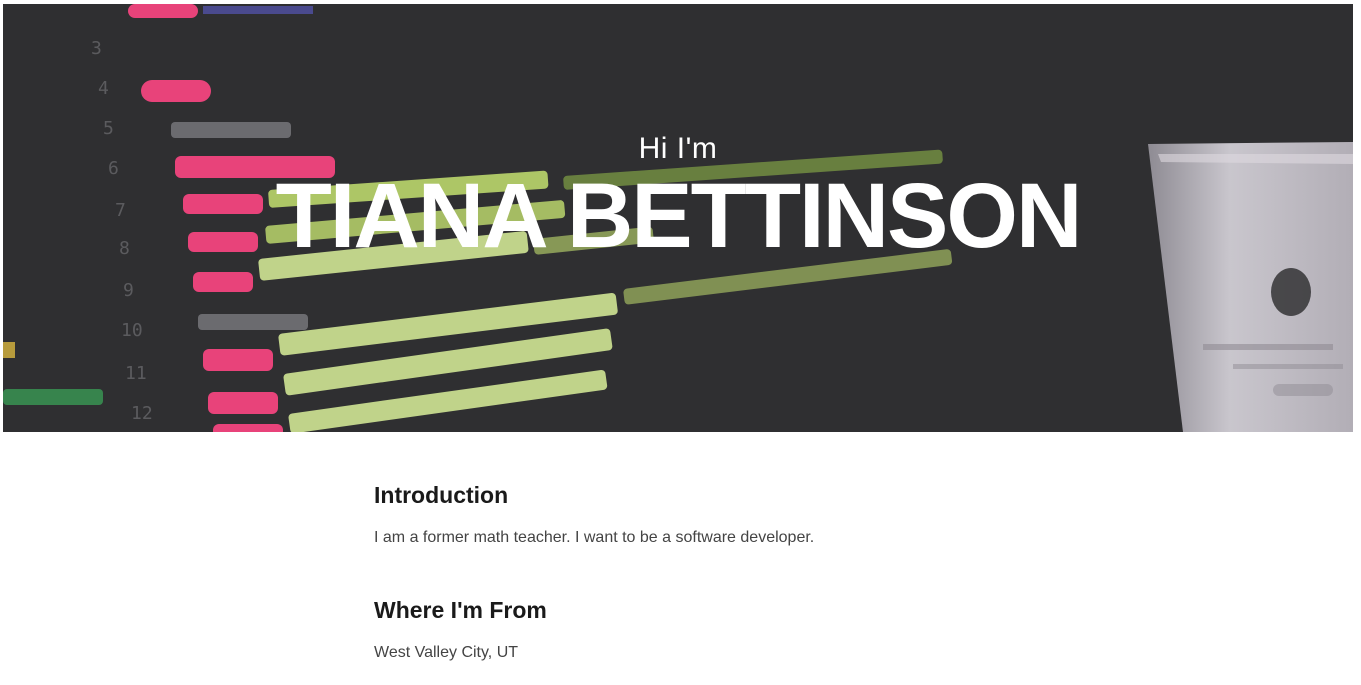 The image size is (1361, 685). Describe the element at coordinates (96, 48) in the screenshot. I see `svg-text: 3` at that location.